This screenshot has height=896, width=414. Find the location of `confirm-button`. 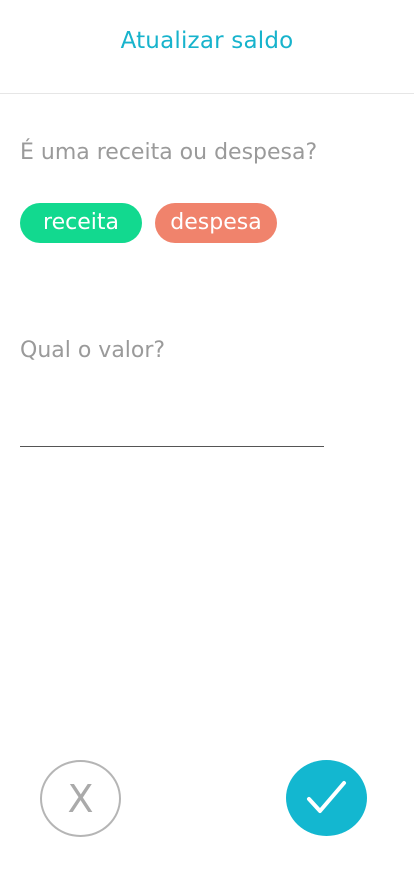

confirm-button is located at coordinates (326, 798).